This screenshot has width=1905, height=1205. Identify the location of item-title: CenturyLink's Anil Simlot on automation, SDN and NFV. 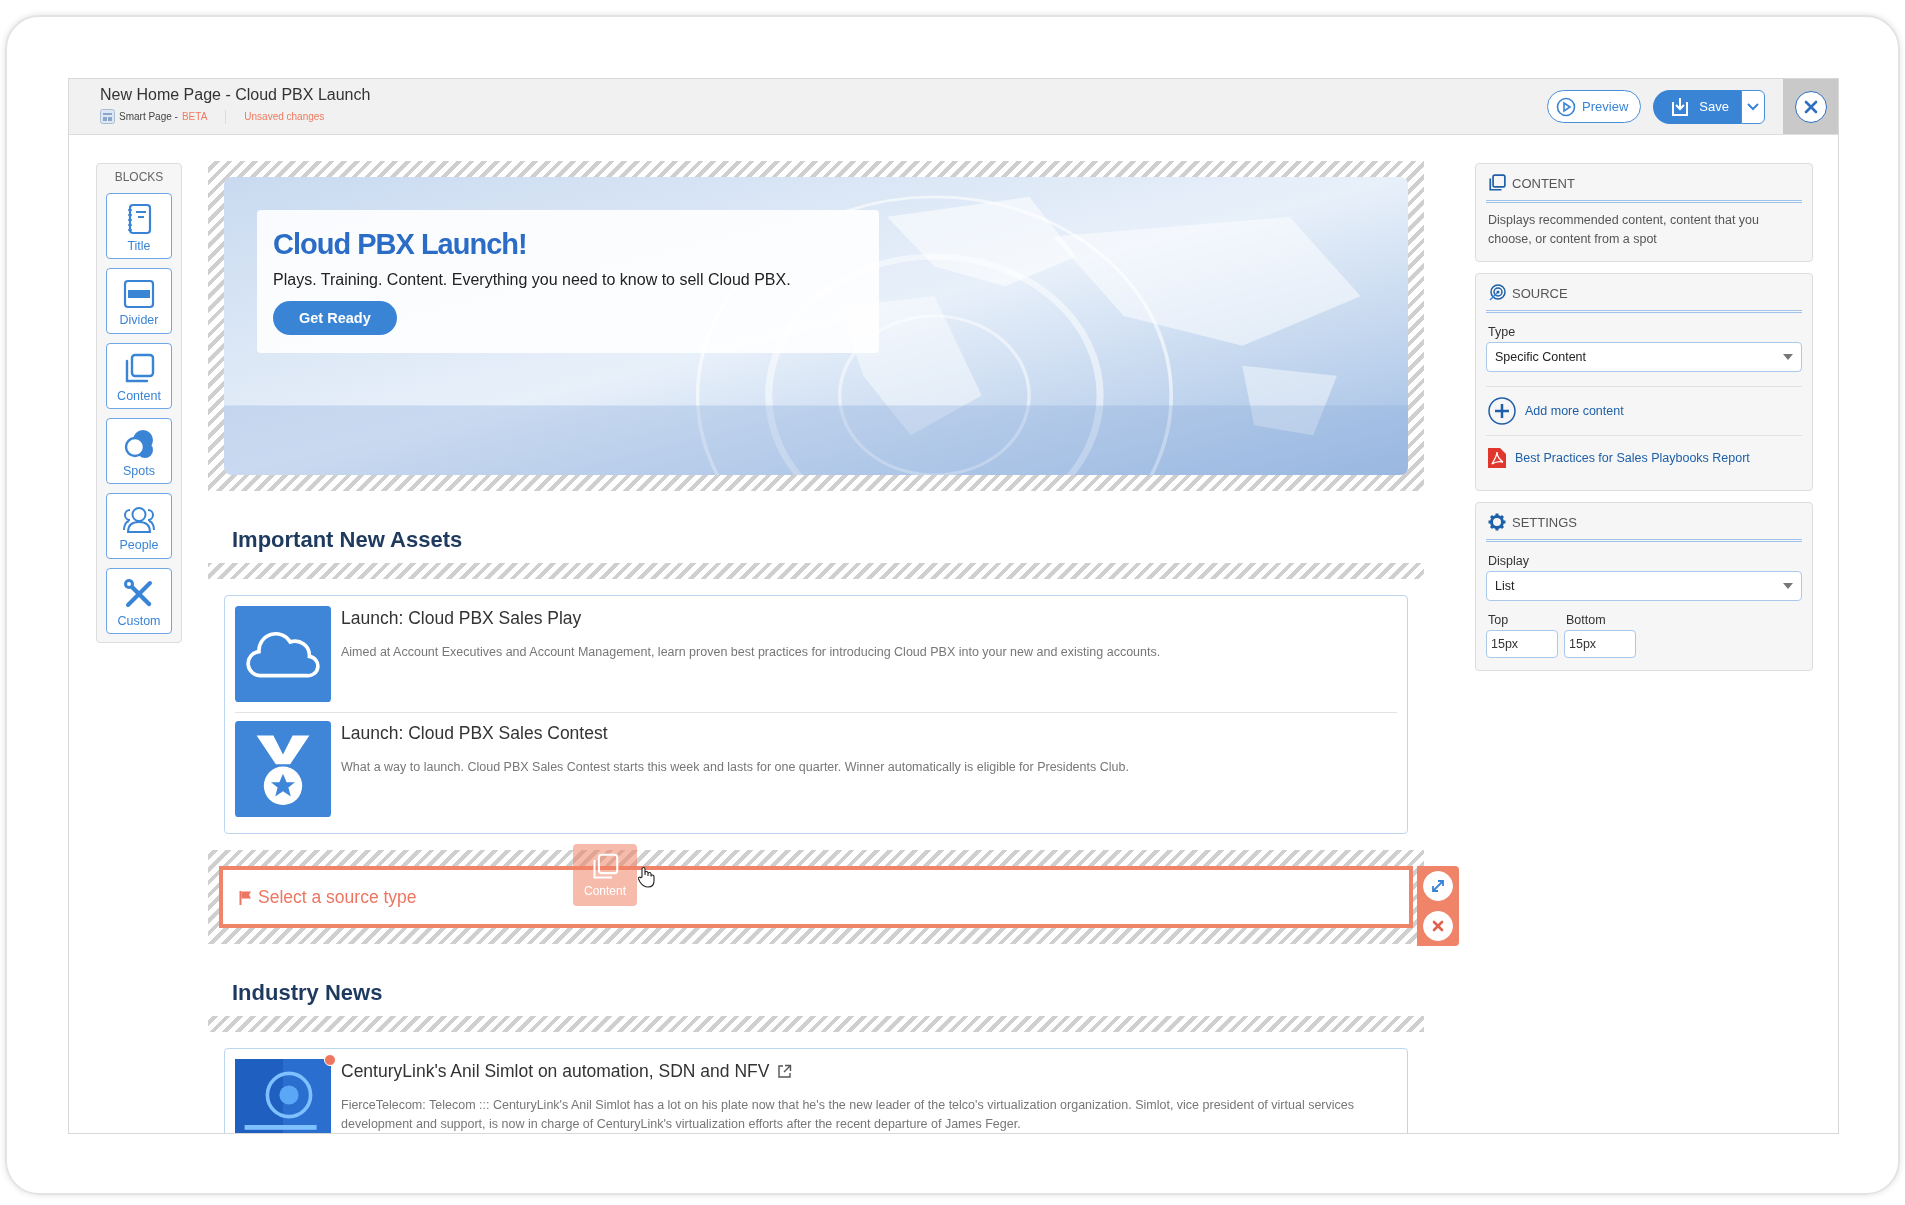
(555, 1071).